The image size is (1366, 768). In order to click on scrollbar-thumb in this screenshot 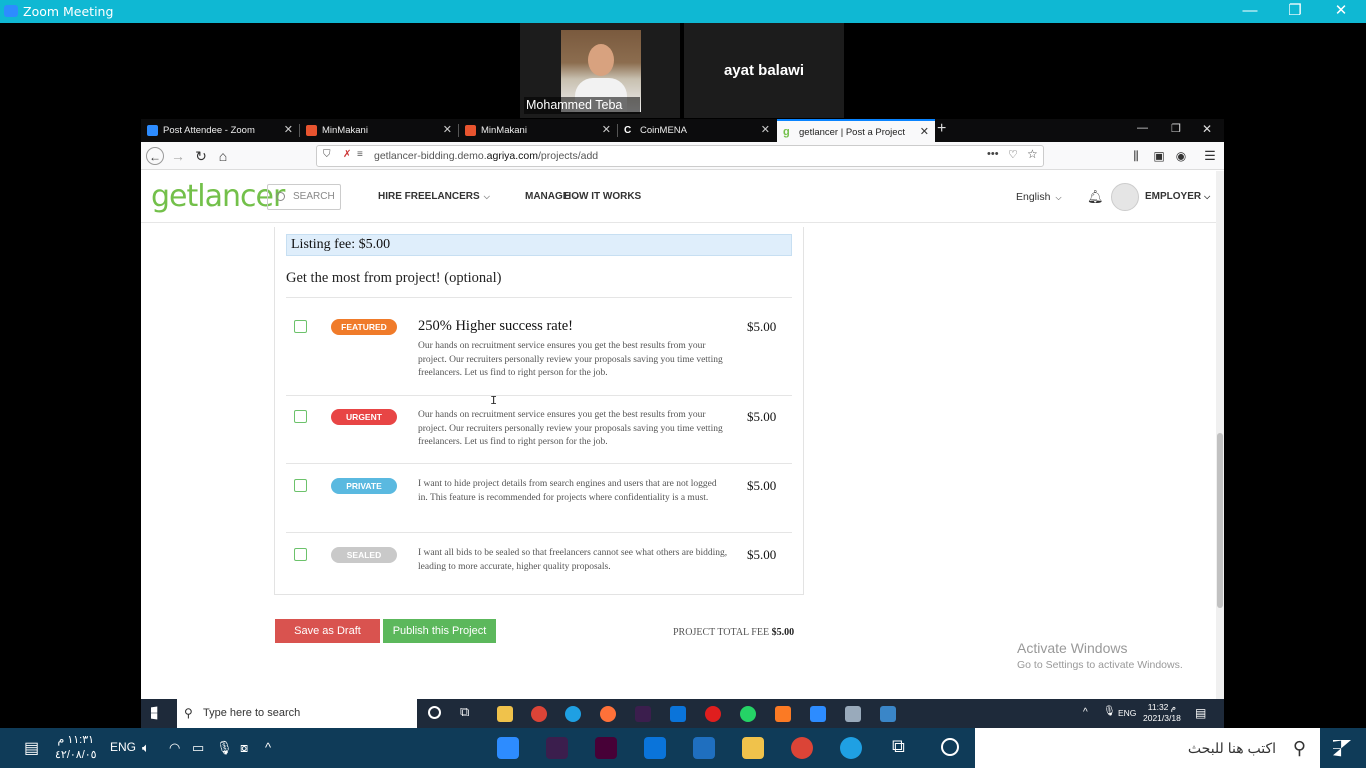, I will do `click(1220, 520)`.